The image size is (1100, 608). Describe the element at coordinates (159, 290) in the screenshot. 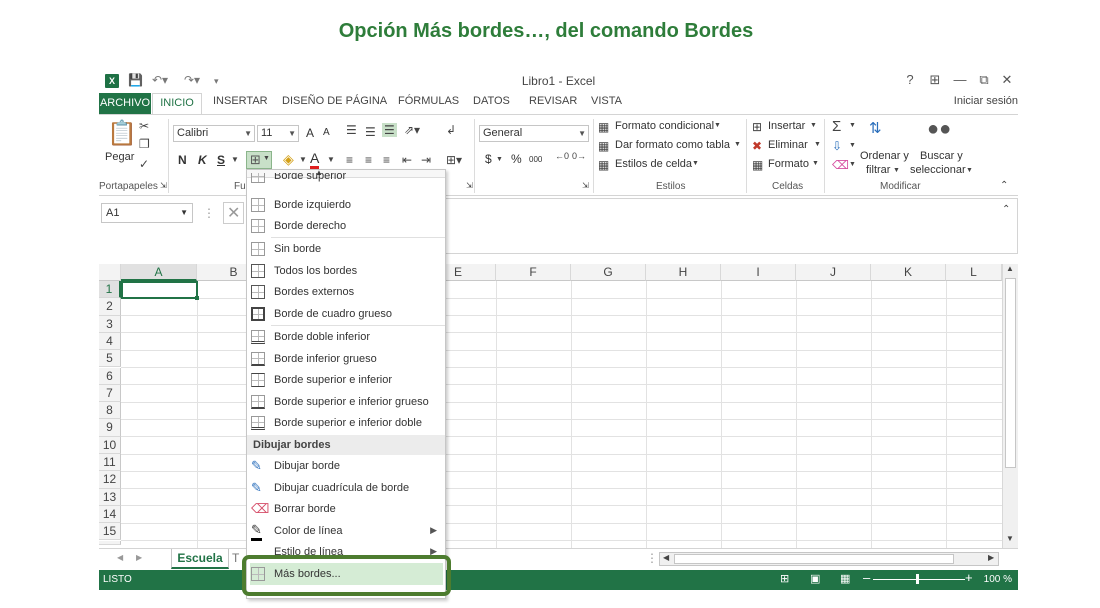

I see `active-cell-a1` at that location.